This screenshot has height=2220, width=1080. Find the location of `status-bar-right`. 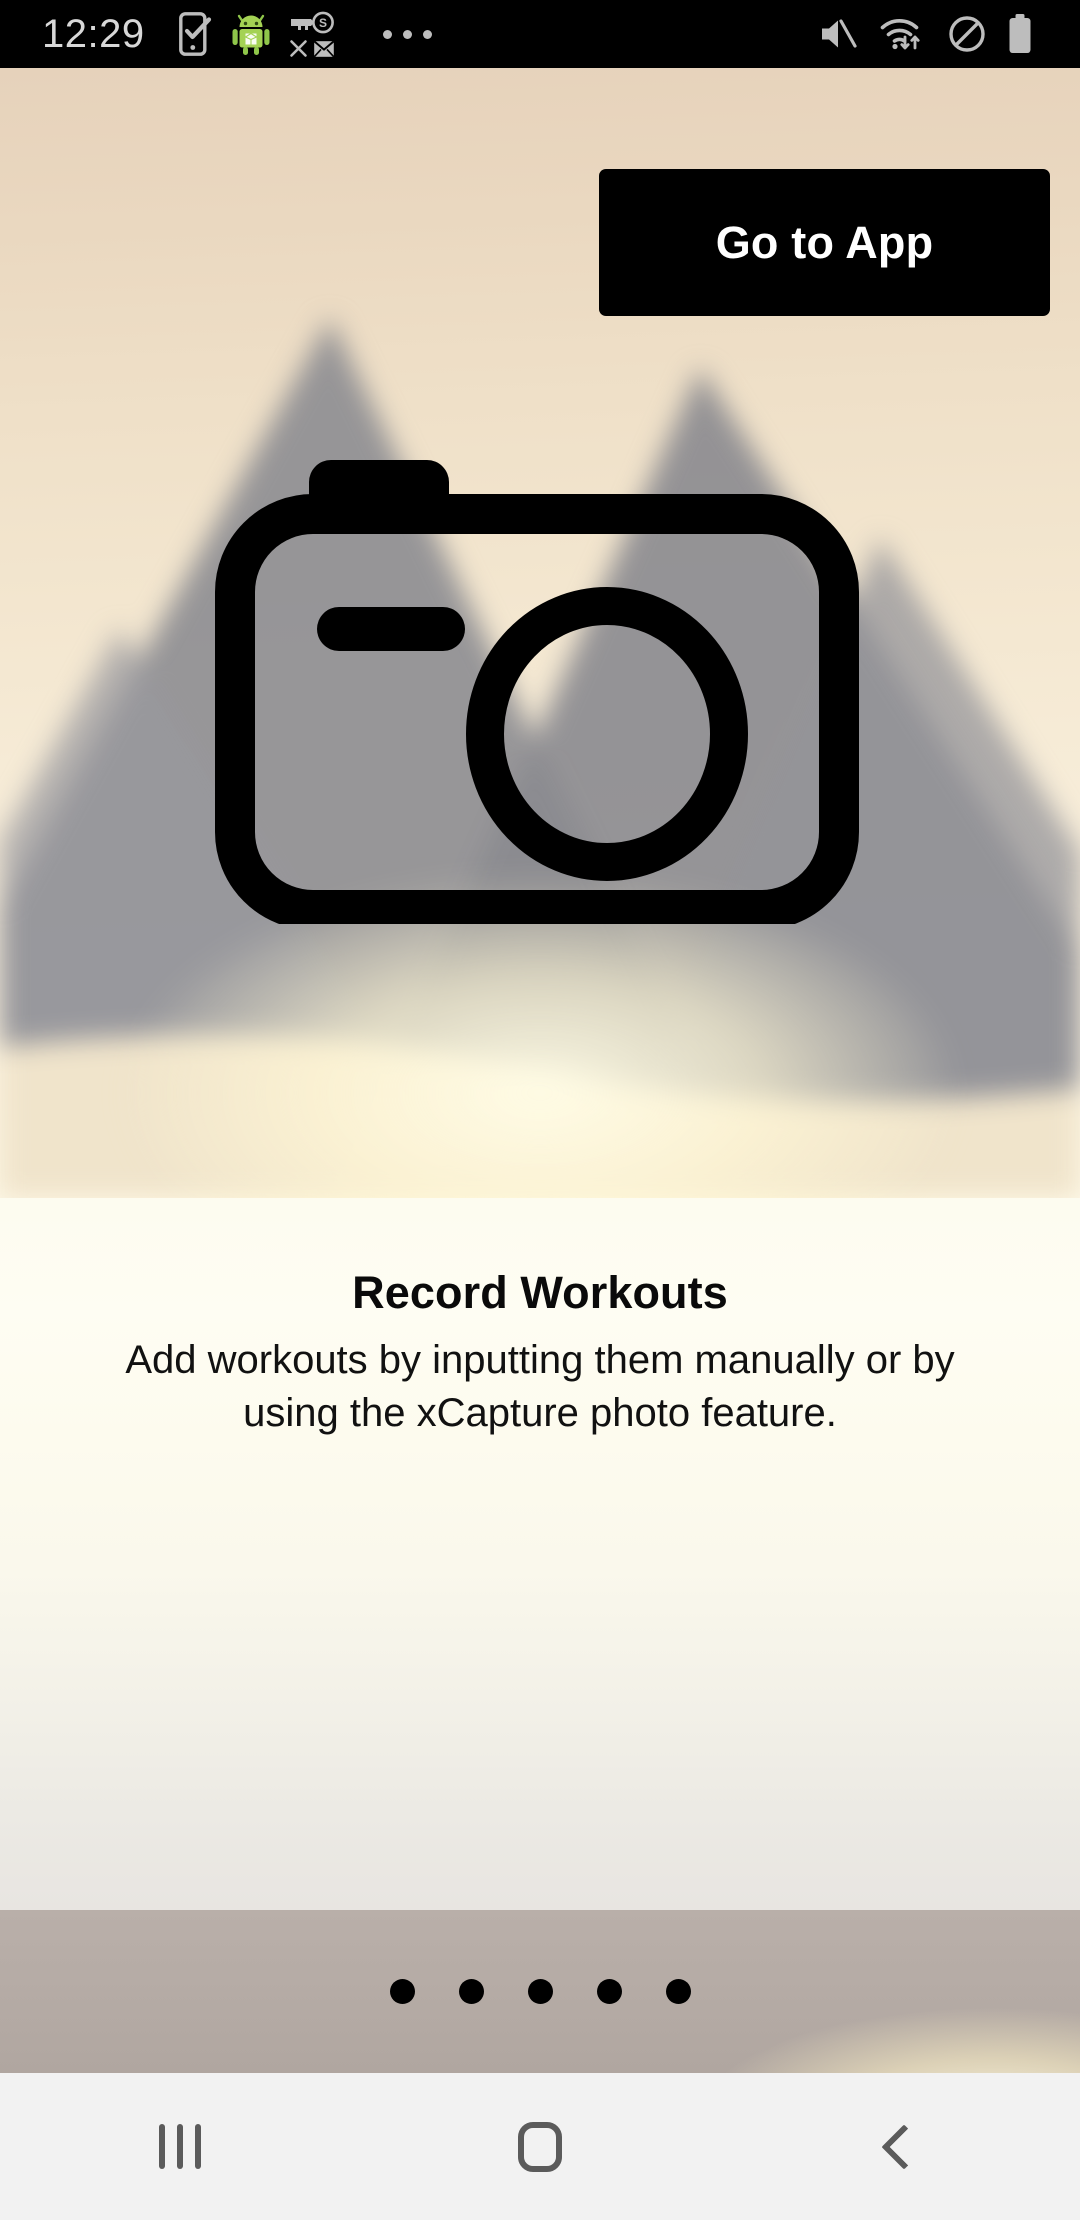

status-bar-right is located at coordinates (949, 34).